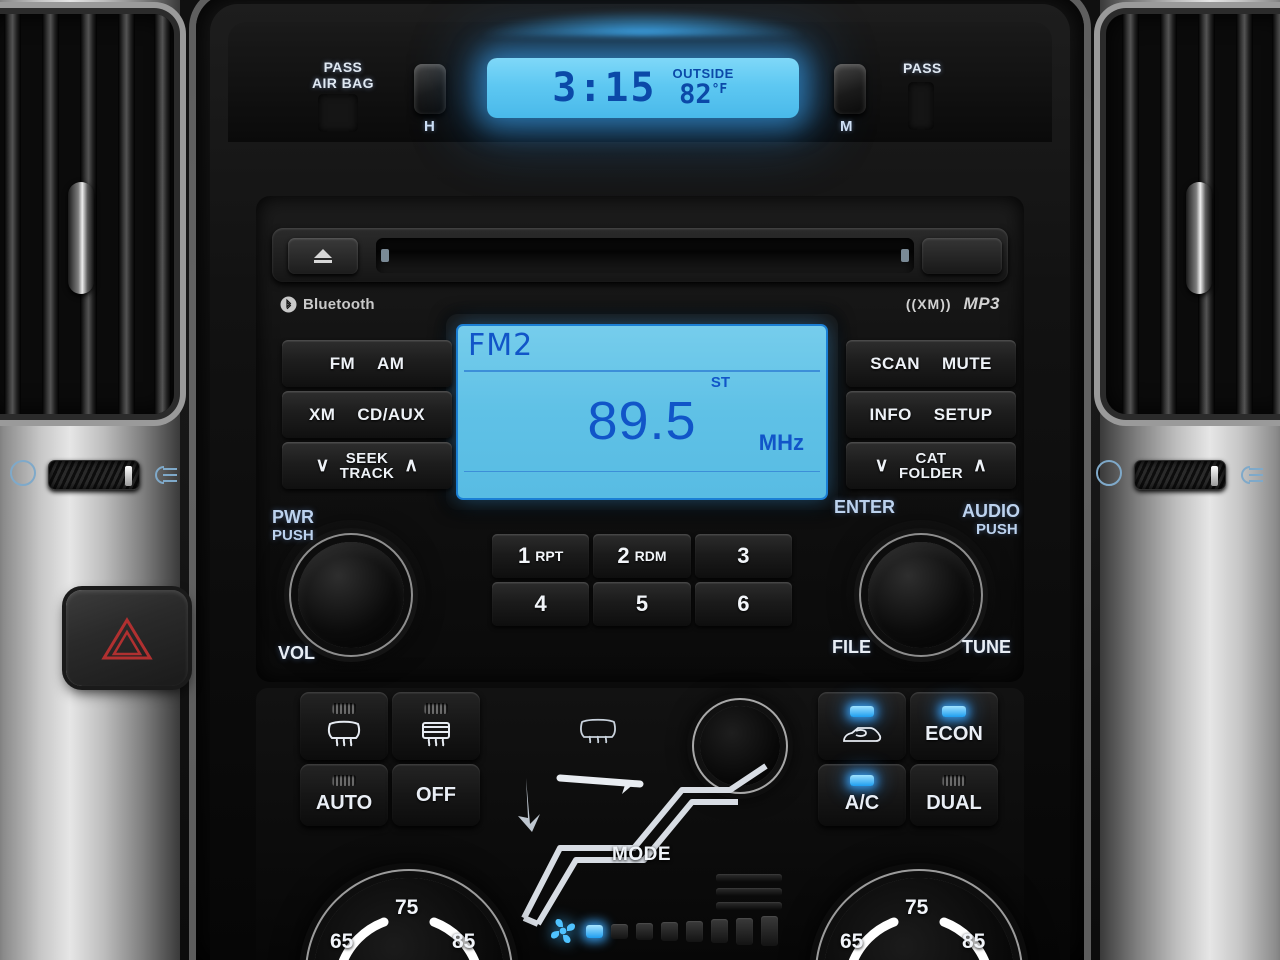  Describe the element at coordinates (962, 256) in the screenshot. I see `blank-button` at that location.